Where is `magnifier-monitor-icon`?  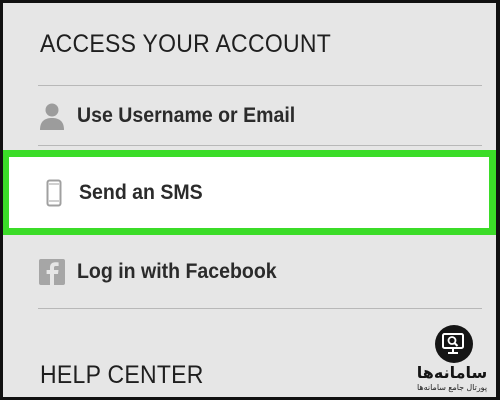 magnifier-monitor-icon is located at coordinates (454, 344).